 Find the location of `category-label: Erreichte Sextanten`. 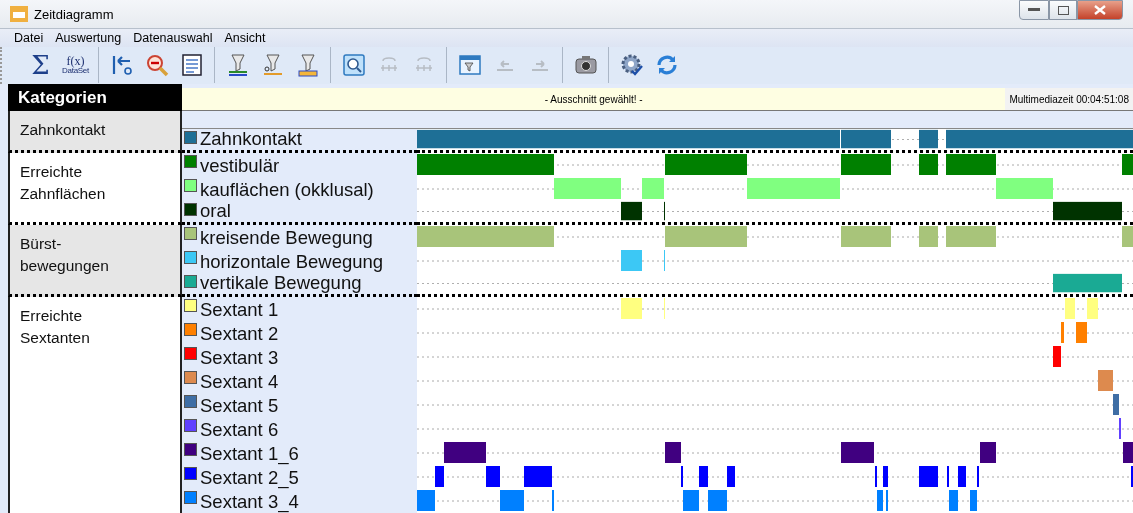

category-label: Erreichte Sextanten is located at coordinates (55, 327).